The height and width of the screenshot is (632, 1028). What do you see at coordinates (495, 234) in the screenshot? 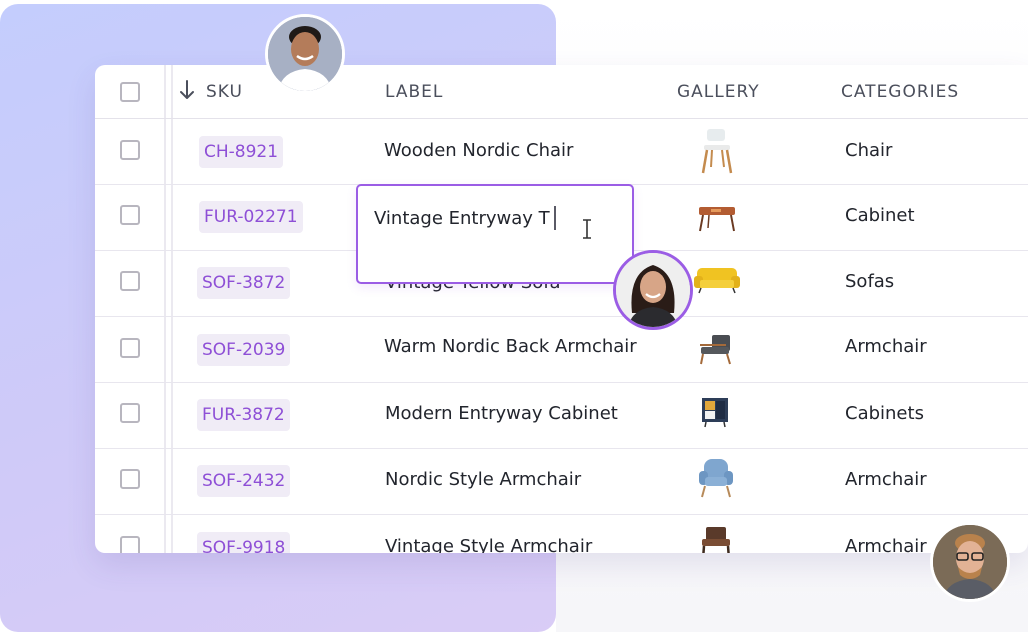
I see `label-edit-field: Vintage Entryway T` at bounding box center [495, 234].